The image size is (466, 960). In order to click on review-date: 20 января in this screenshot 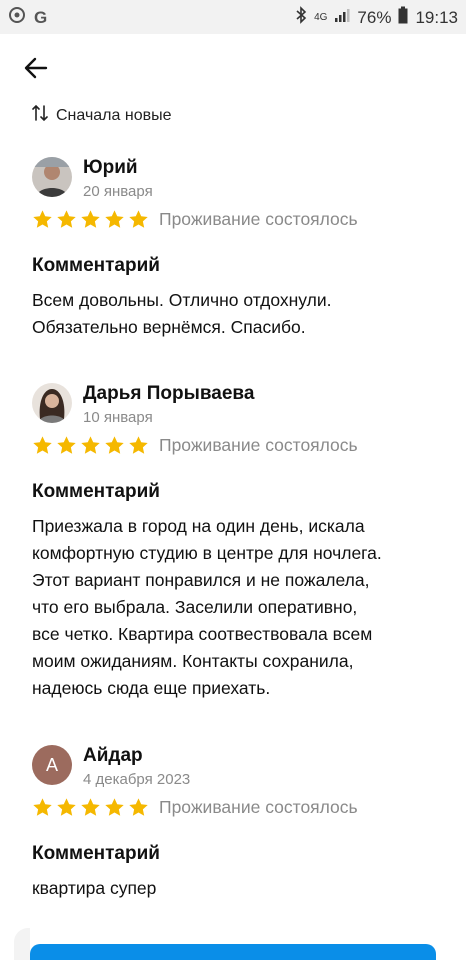, I will do `click(118, 191)`.